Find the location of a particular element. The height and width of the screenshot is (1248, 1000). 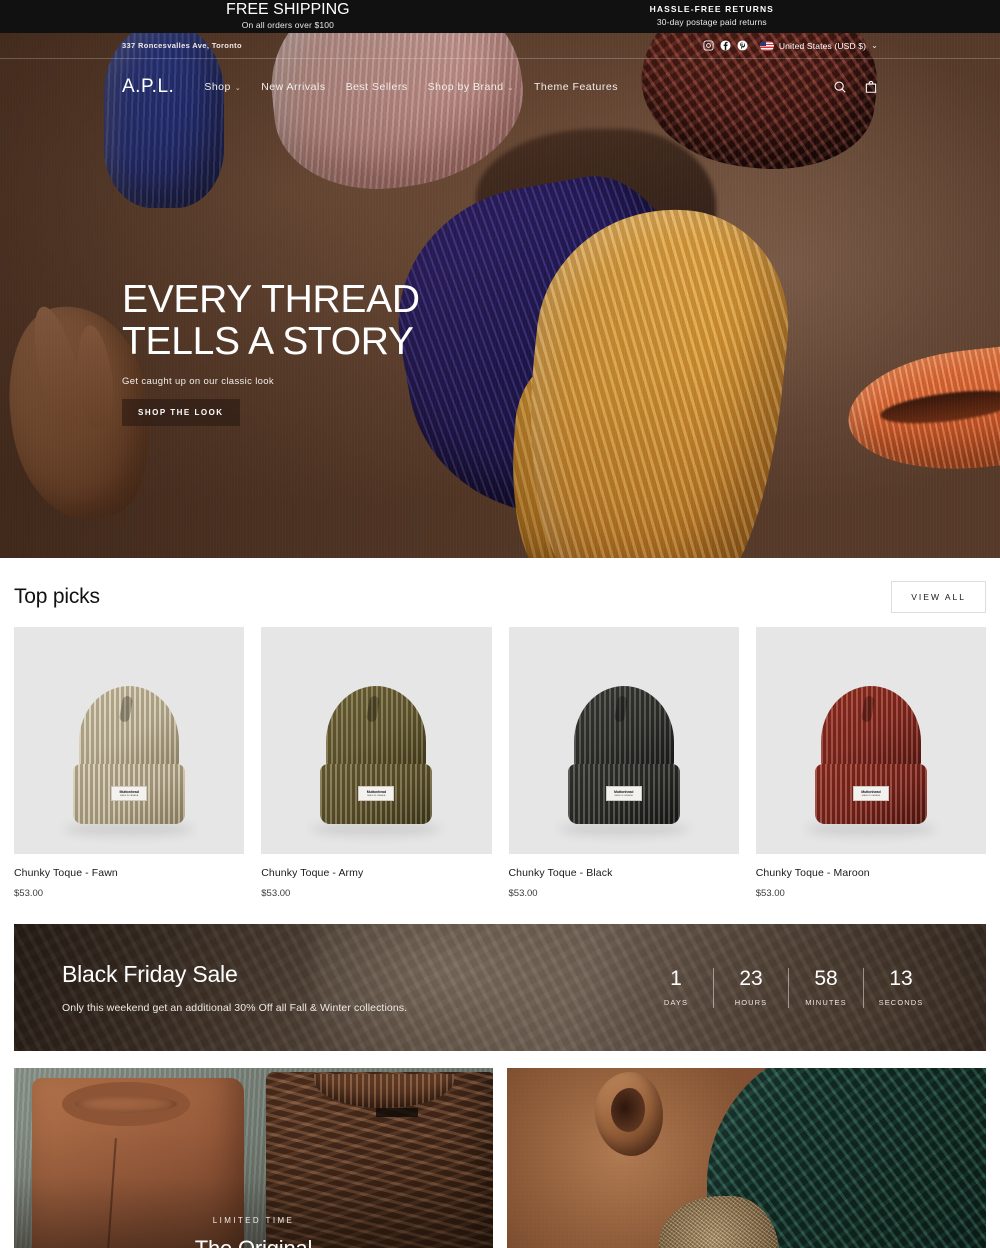

facebook-icon is located at coordinates (725, 45).